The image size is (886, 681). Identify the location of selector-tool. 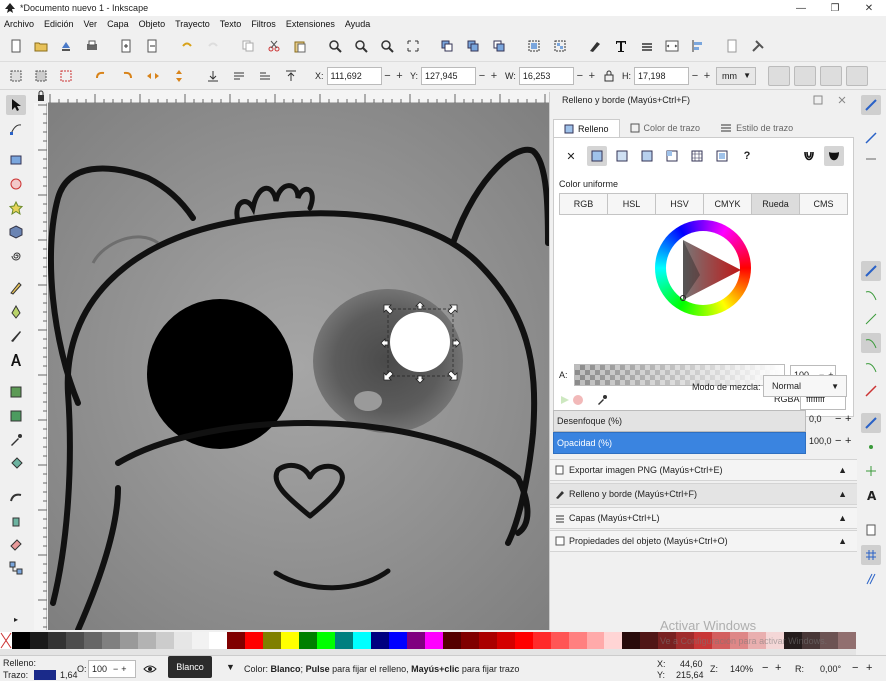
(16, 105).